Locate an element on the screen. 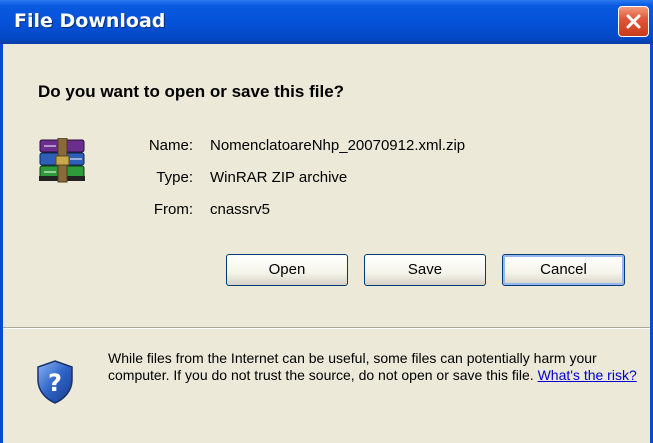 The width and height of the screenshot is (653, 443). type-label: Type: is located at coordinates (174, 177).